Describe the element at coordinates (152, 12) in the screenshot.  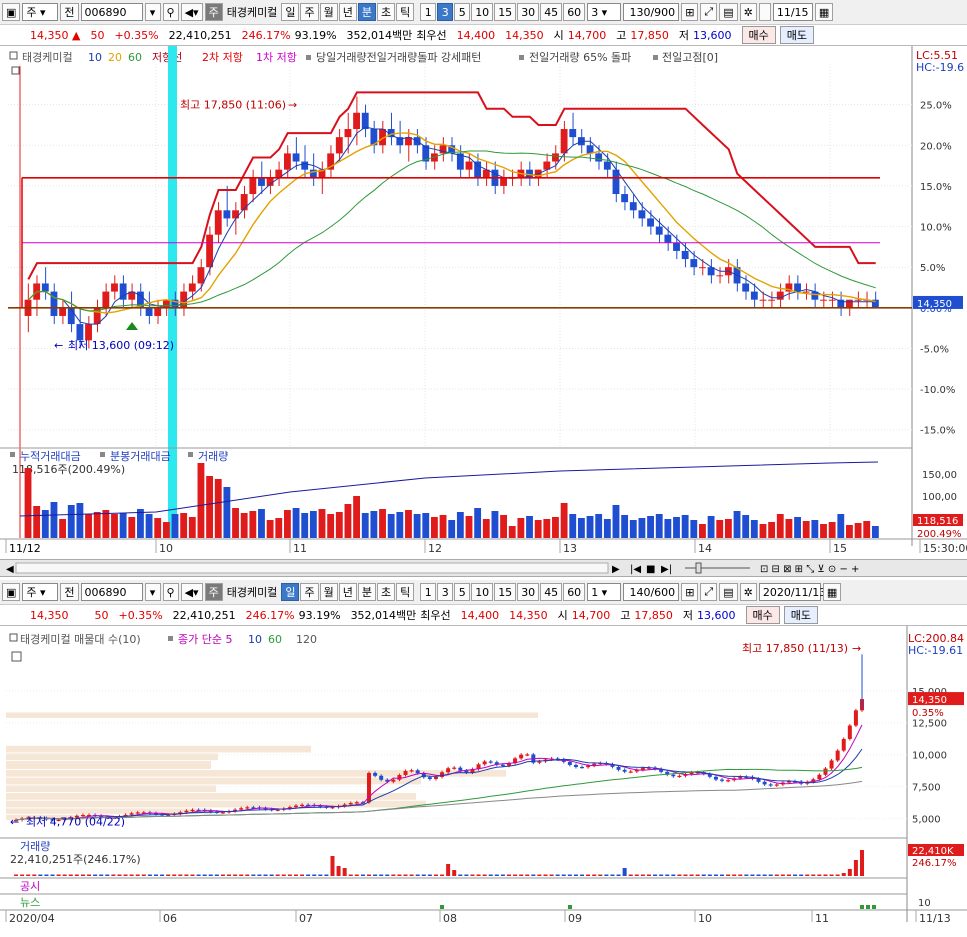
I see `code-dropdown-icon: ▾` at that location.